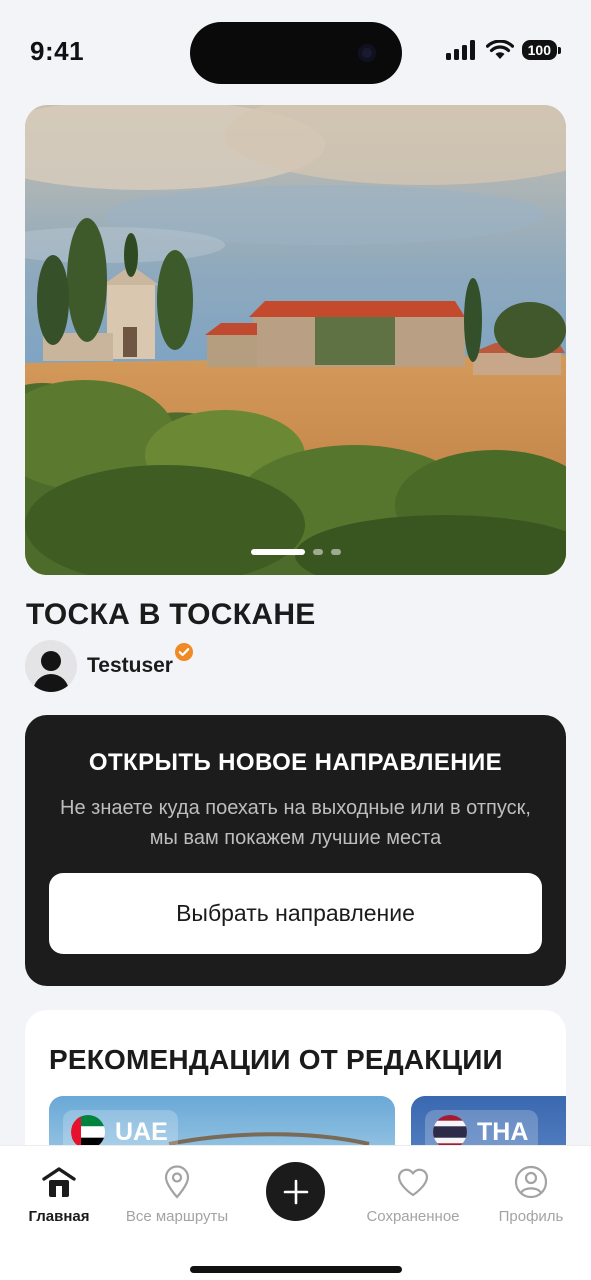  What do you see at coordinates (296, 1269) in the screenshot?
I see `home-indicator` at bounding box center [296, 1269].